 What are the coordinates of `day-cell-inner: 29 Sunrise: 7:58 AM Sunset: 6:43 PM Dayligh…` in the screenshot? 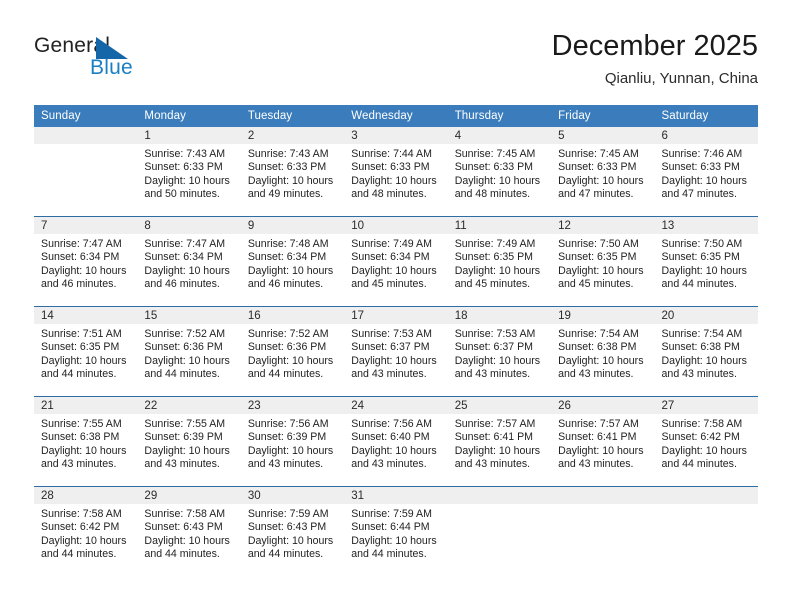 It's located at (189, 531).